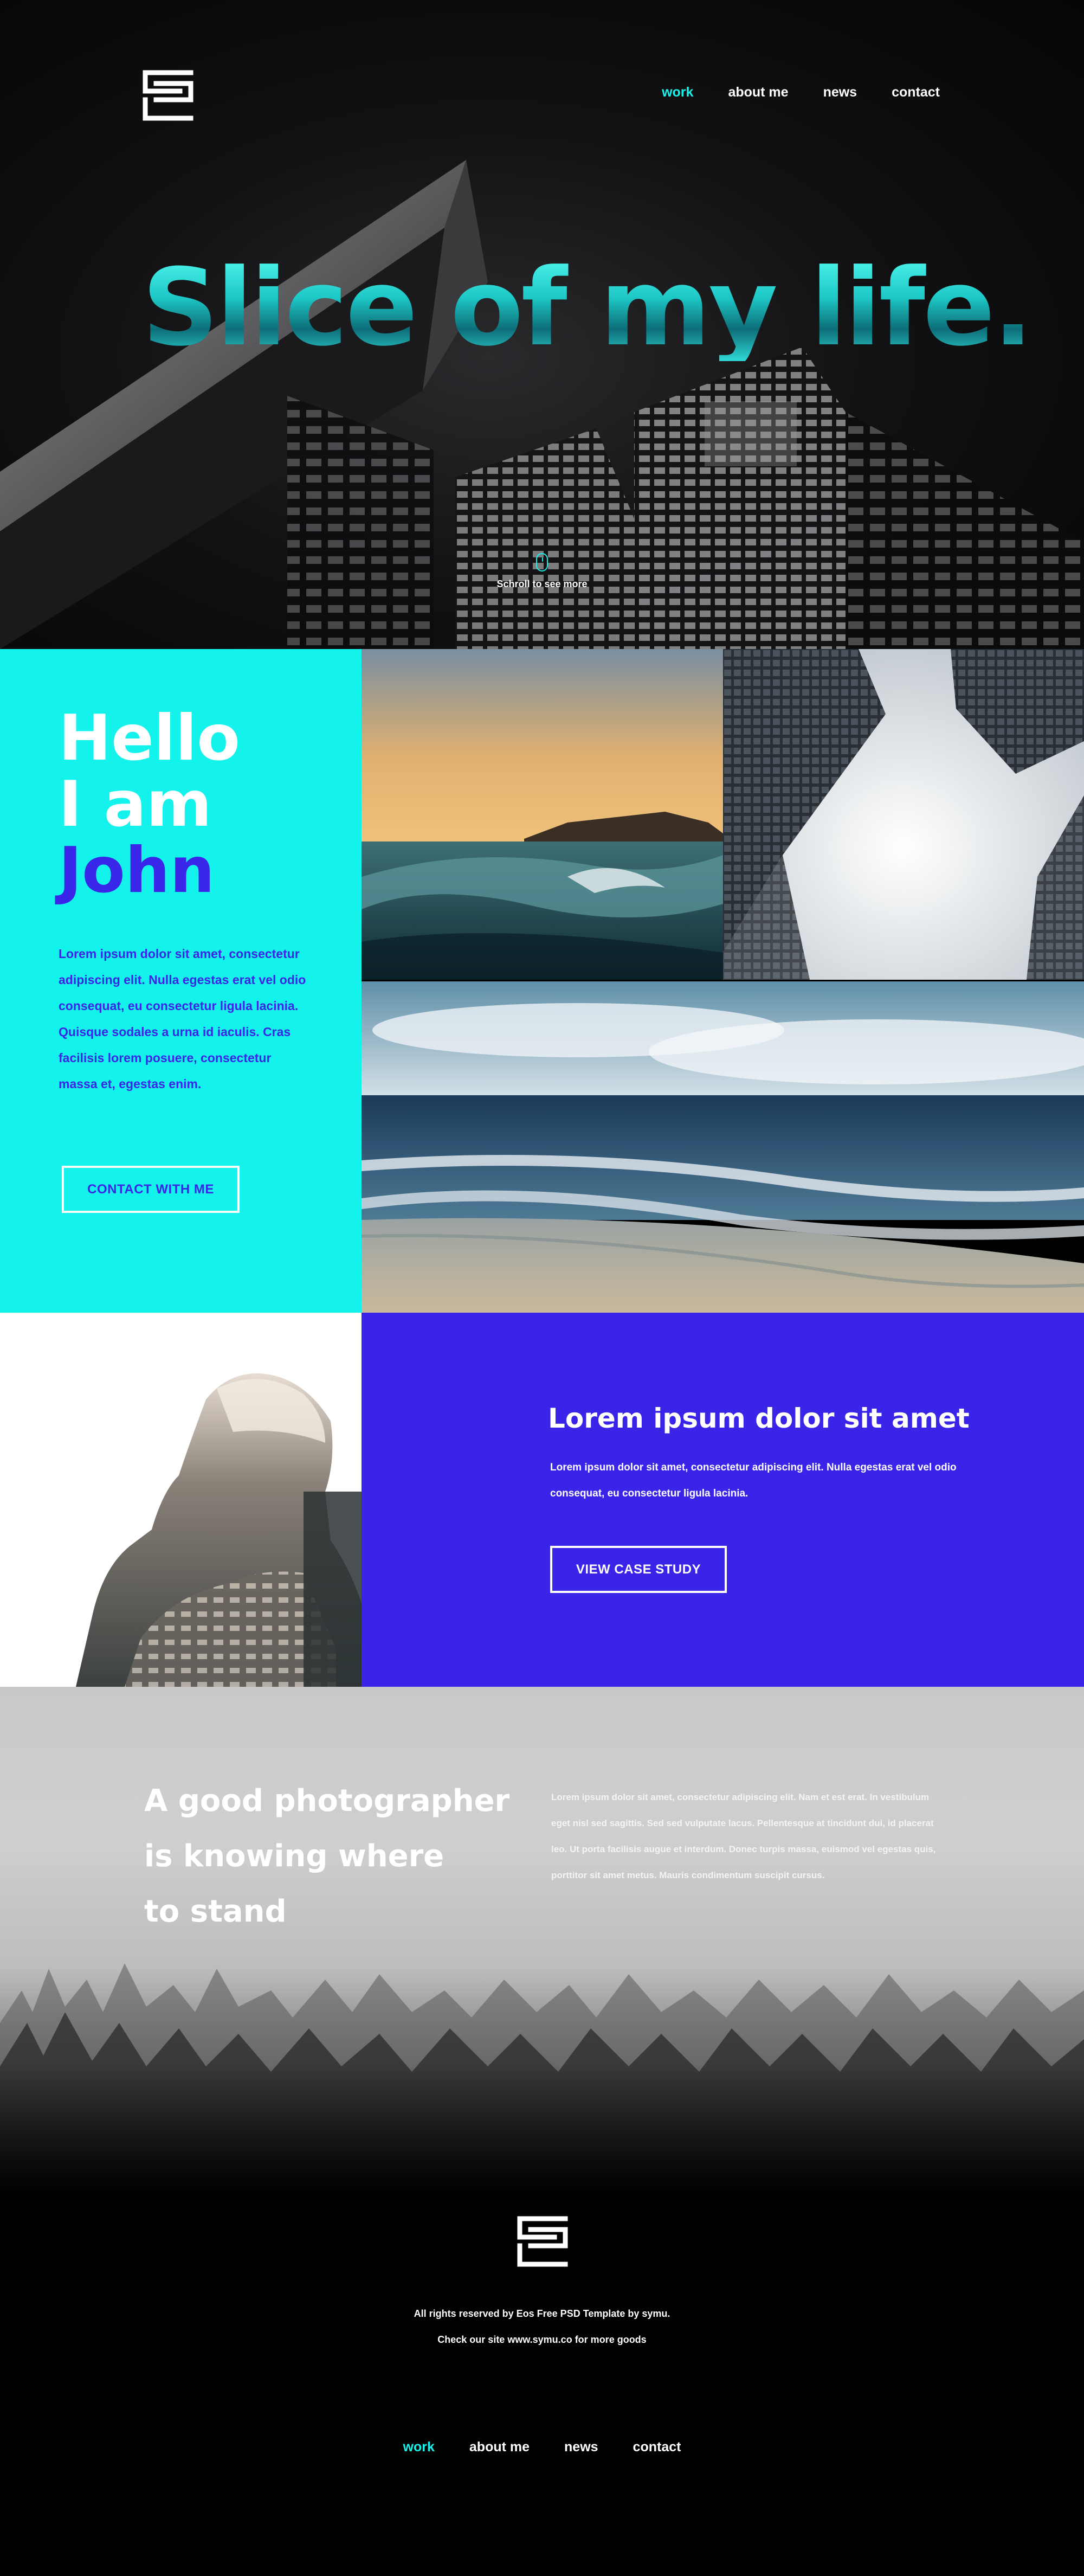  I want to click on header-logo, so click(168, 95).